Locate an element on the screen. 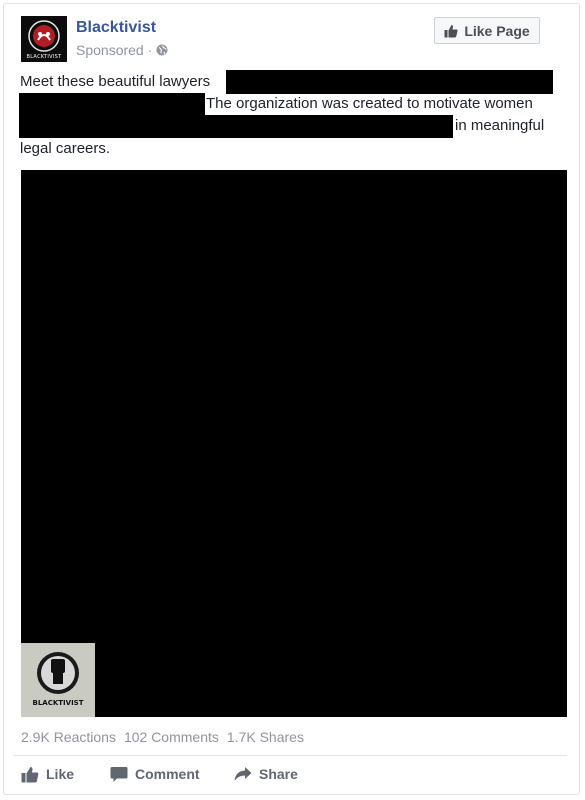  like-button: Like is located at coordinates (65, 774).